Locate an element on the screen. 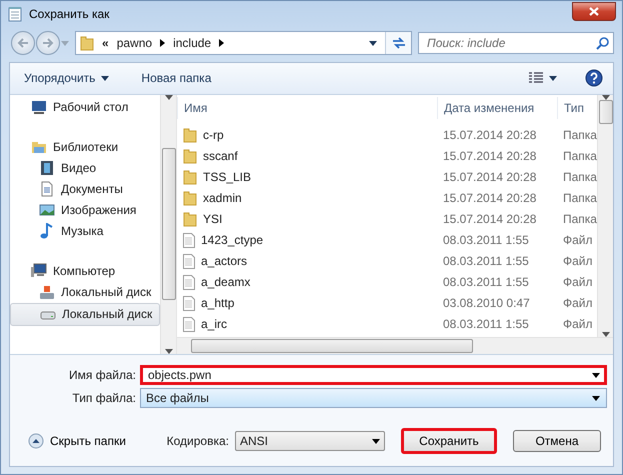 The width and height of the screenshot is (623, 475). filename-field: objects.pwn is located at coordinates (373, 375).